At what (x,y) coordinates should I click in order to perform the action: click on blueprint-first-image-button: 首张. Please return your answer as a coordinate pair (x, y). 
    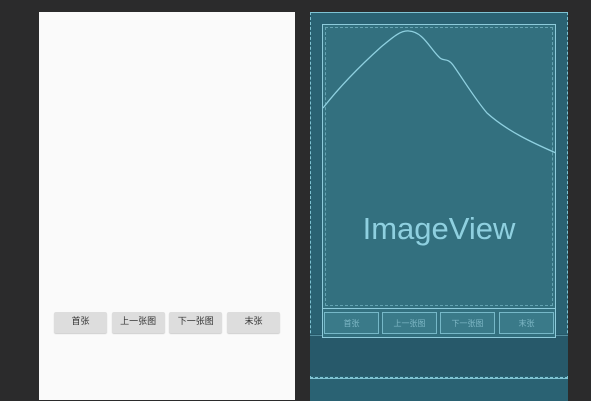
    Looking at the image, I should click on (351, 323).